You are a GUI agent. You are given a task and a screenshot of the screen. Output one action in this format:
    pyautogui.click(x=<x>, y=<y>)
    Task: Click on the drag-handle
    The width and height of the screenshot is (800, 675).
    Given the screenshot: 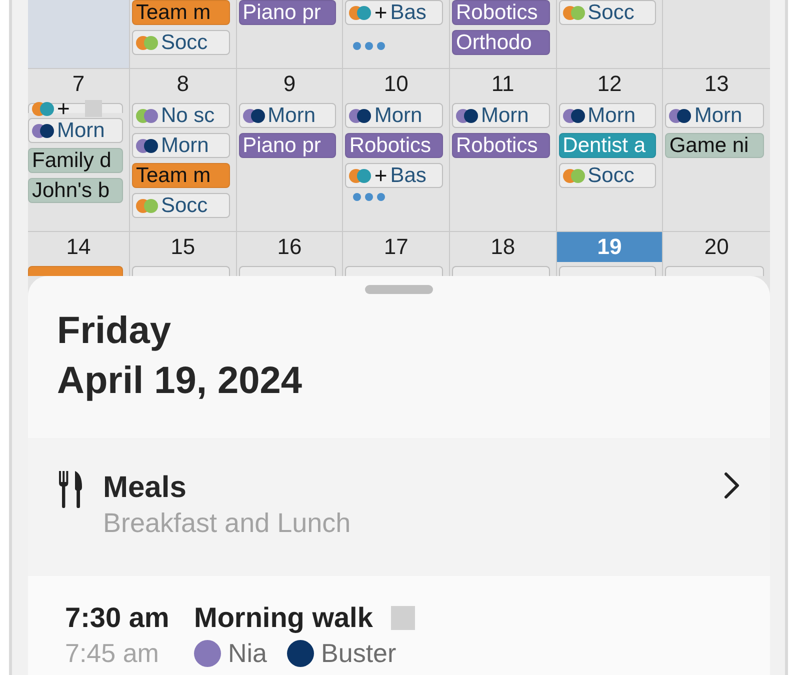 What is the action you would take?
    pyautogui.click(x=399, y=289)
    